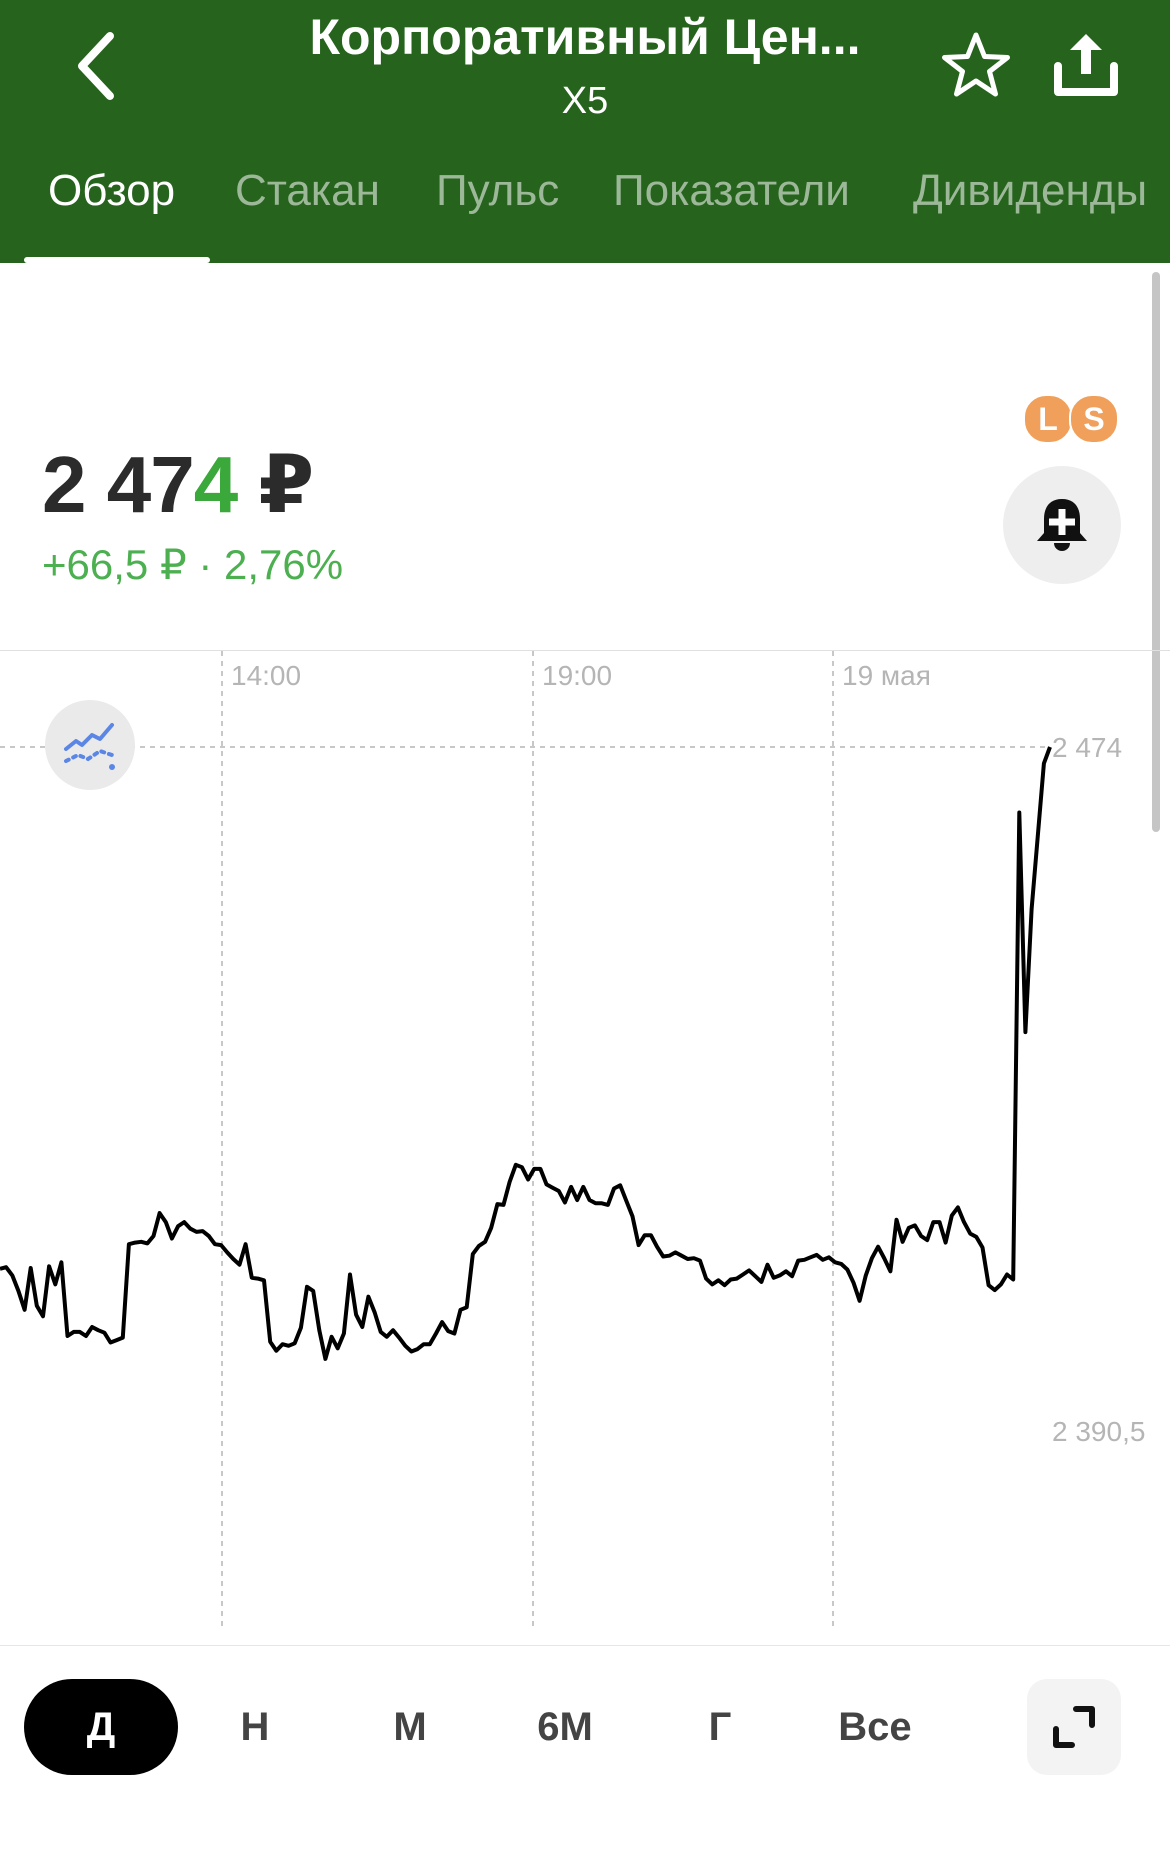 The width and height of the screenshot is (1170, 1851). I want to click on favorite-button, so click(976, 66).